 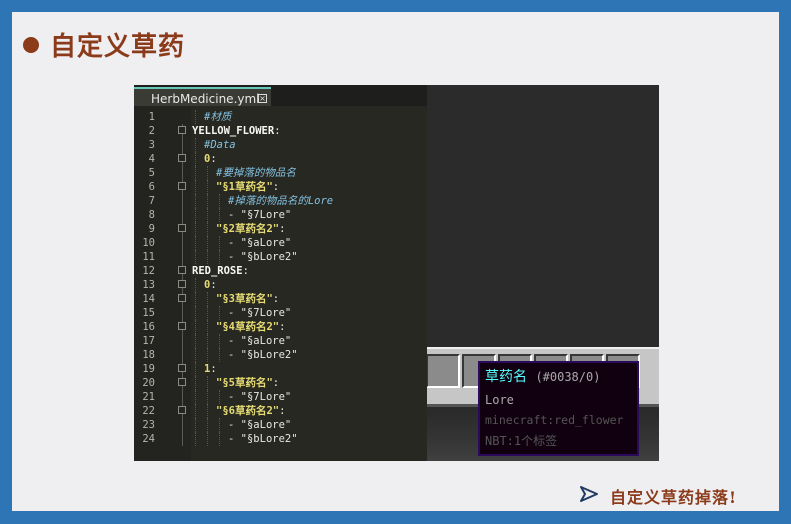 What do you see at coordinates (148, 439) in the screenshot?
I see `line-number: 24` at bounding box center [148, 439].